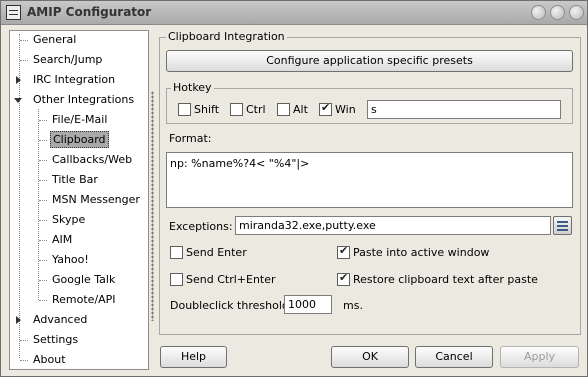 The height and width of the screenshot is (377, 588). I want to click on shift-label: Shift, so click(207, 109).